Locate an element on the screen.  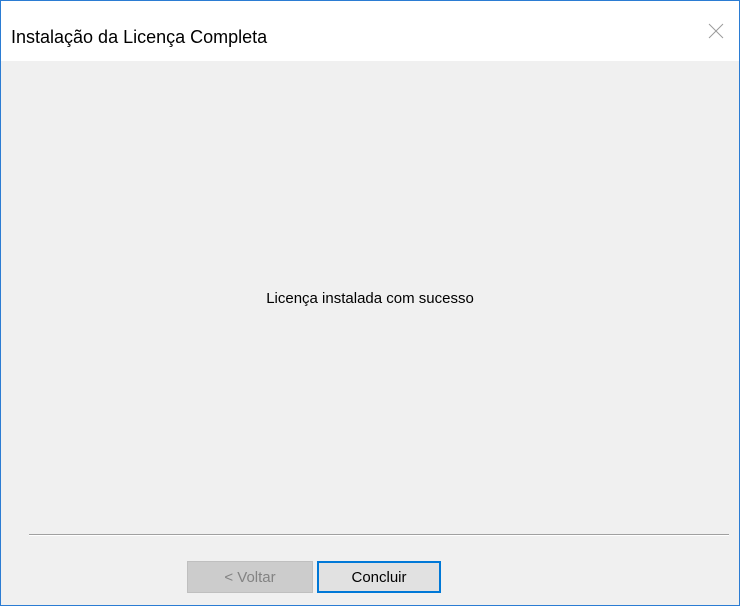
success-message: Licença instalada com sucesso is located at coordinates (370, 298).